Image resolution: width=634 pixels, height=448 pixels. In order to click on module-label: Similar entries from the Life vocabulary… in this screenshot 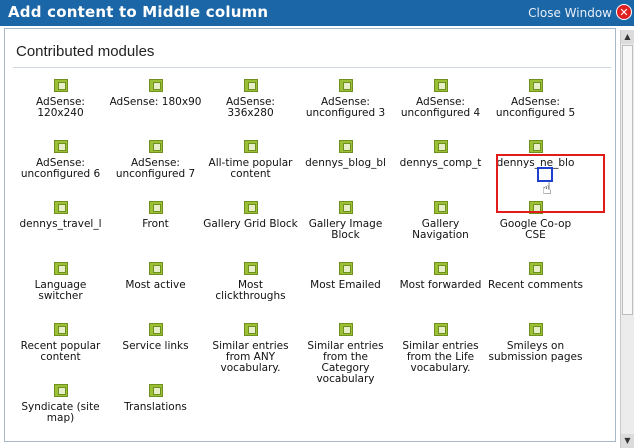, I will do `click(440, 357)`.